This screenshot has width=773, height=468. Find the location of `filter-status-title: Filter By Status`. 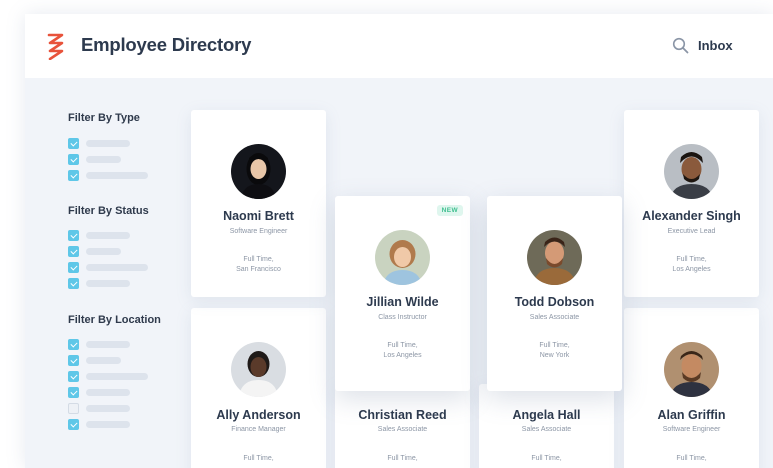

filter-status-title: Filter By Status is located at coordinates (108, 211).